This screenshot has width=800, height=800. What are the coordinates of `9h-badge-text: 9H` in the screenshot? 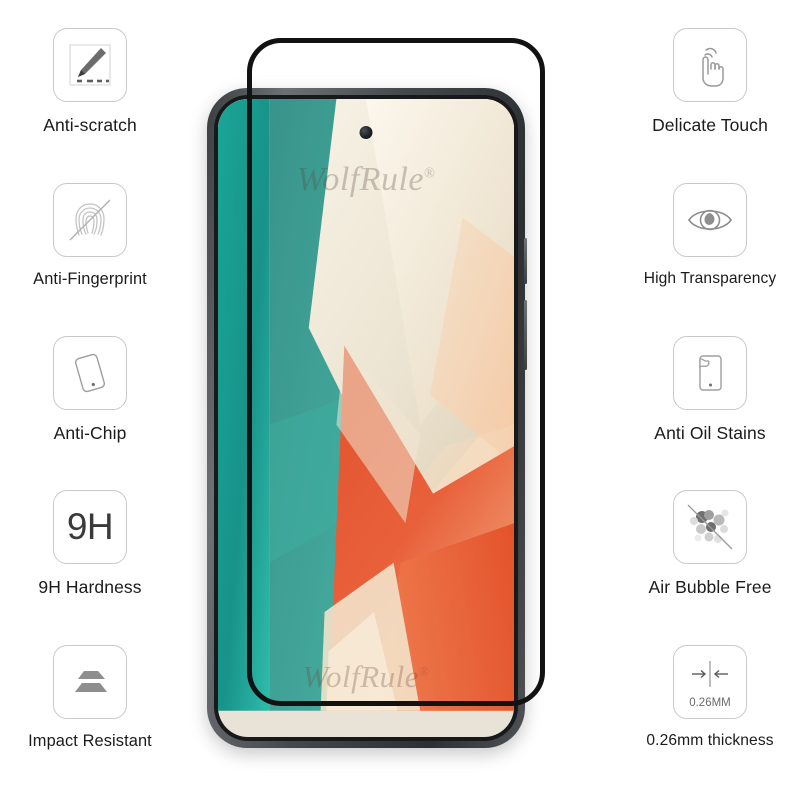 It's located at (90, 526).